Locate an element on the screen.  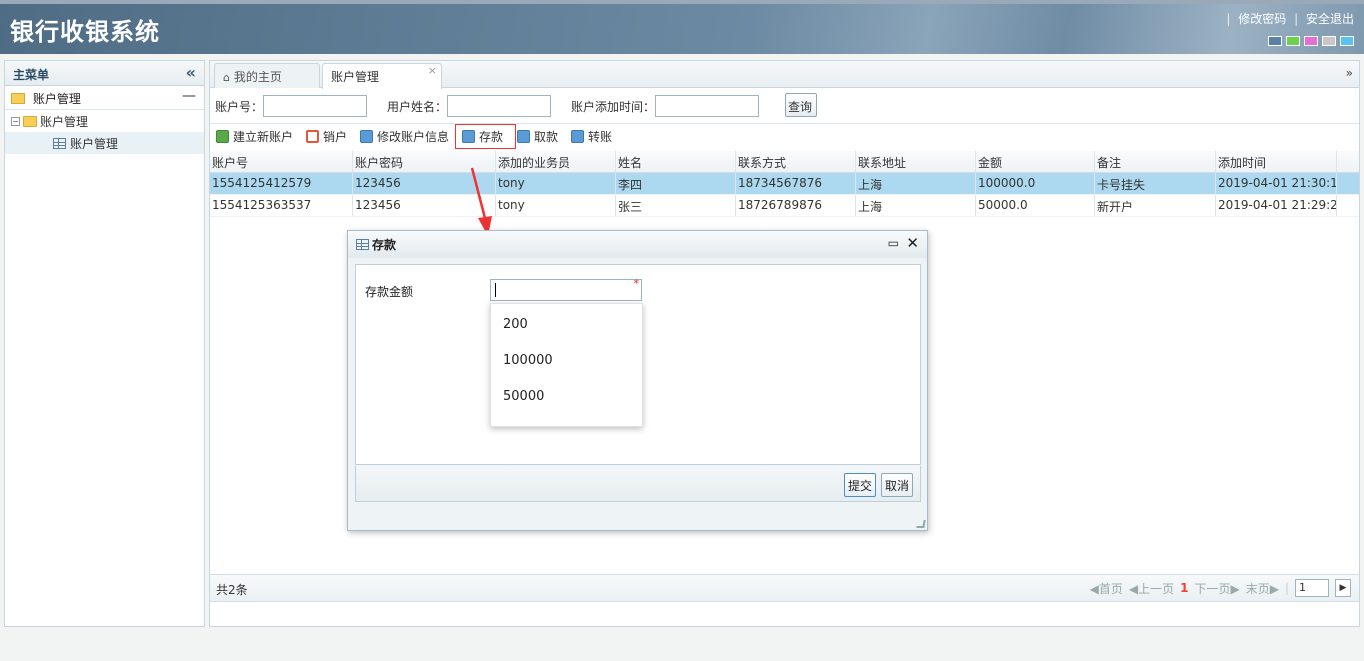
autocomplete-dropdown: 200 100000 50000 is located at coordinates (566, 365).